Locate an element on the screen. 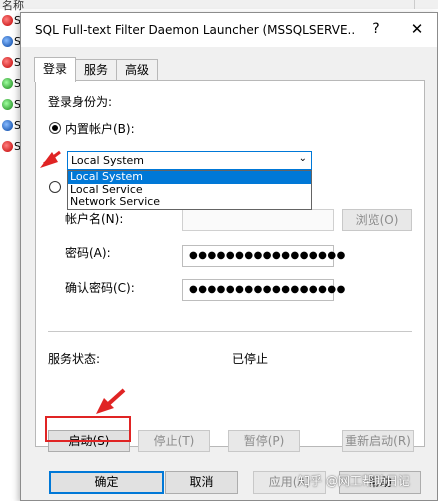 The height and width of the screenshot is (501, 438). dropdown-option-local-system: Local System is located at coordinates (189, 177).